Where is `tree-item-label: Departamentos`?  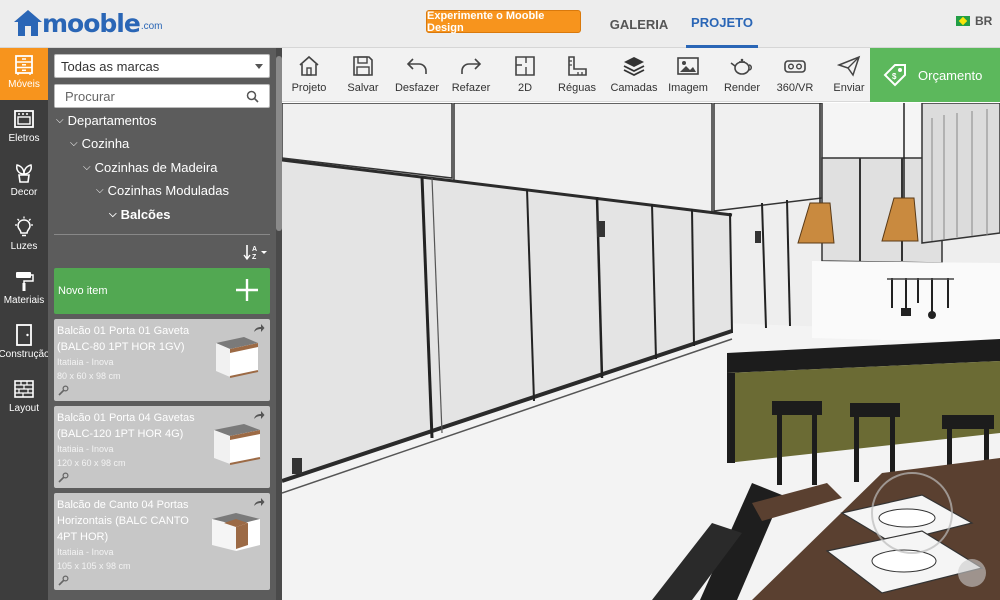
tree-item-label: Departamentos is located at coordinates (112, 120).